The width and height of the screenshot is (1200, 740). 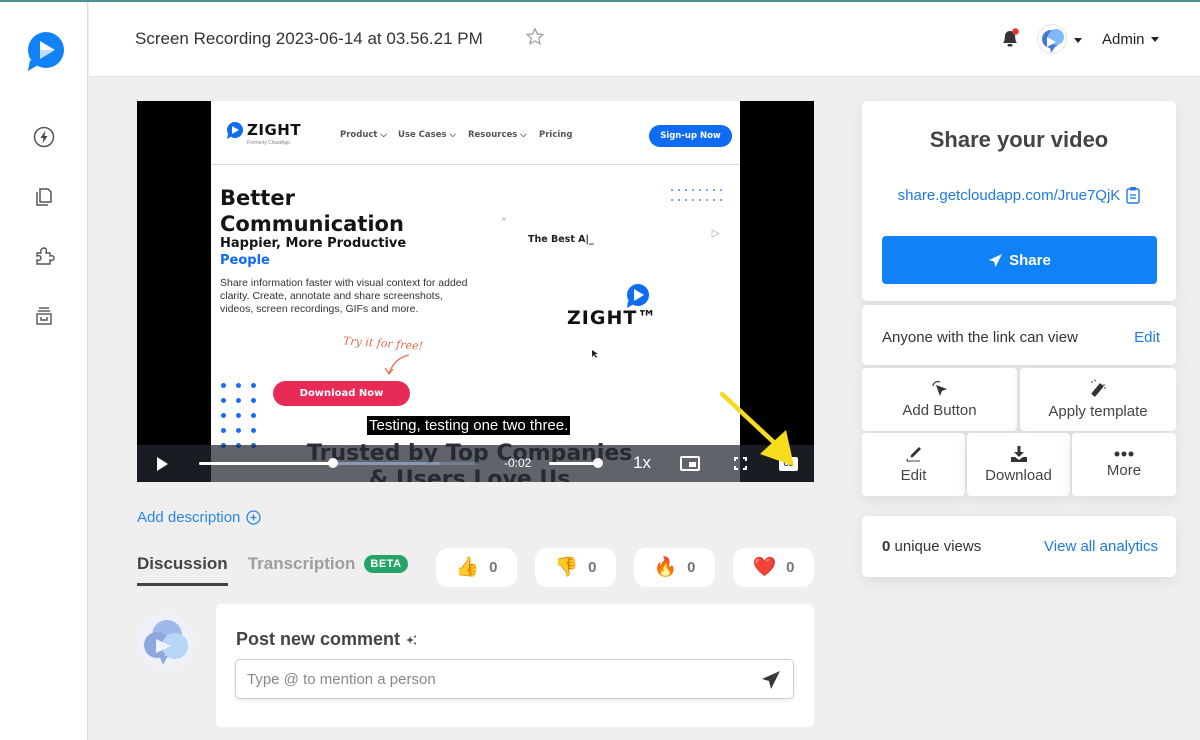 I want to click on volume-slider, so click(x=576, y=463).